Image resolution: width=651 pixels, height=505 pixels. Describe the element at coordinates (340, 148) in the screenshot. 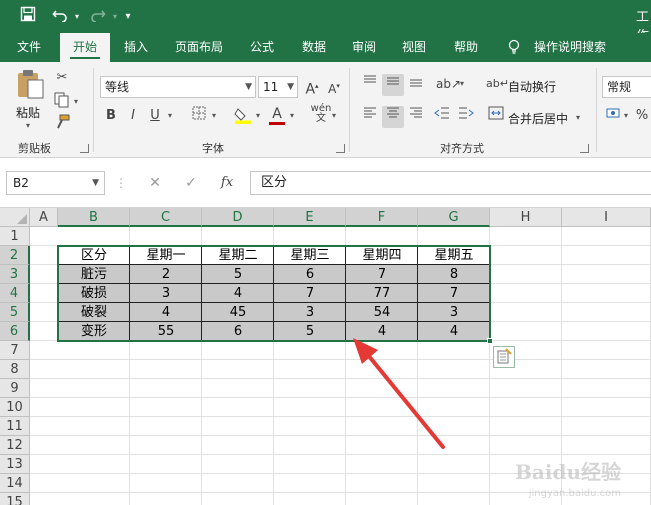

I see `font-launcher-icon` at that location.